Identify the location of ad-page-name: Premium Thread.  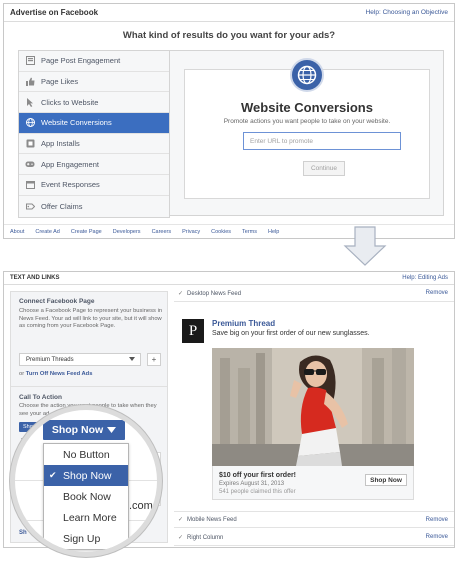
(243, 323).